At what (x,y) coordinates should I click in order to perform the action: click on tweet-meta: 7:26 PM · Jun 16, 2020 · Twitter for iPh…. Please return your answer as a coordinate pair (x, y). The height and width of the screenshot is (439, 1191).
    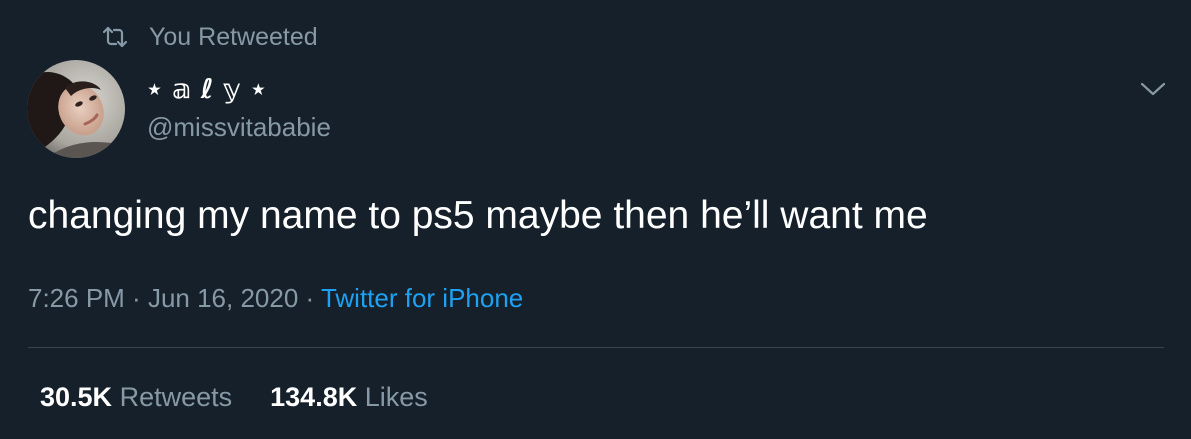
    Looking at the image, I should click on (275, 298).